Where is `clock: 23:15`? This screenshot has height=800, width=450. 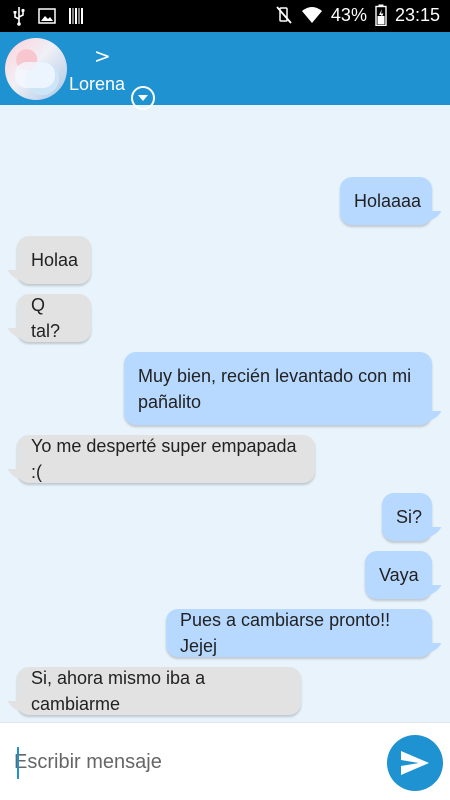 clock: 23:15 is located at coordinates (417, 14).